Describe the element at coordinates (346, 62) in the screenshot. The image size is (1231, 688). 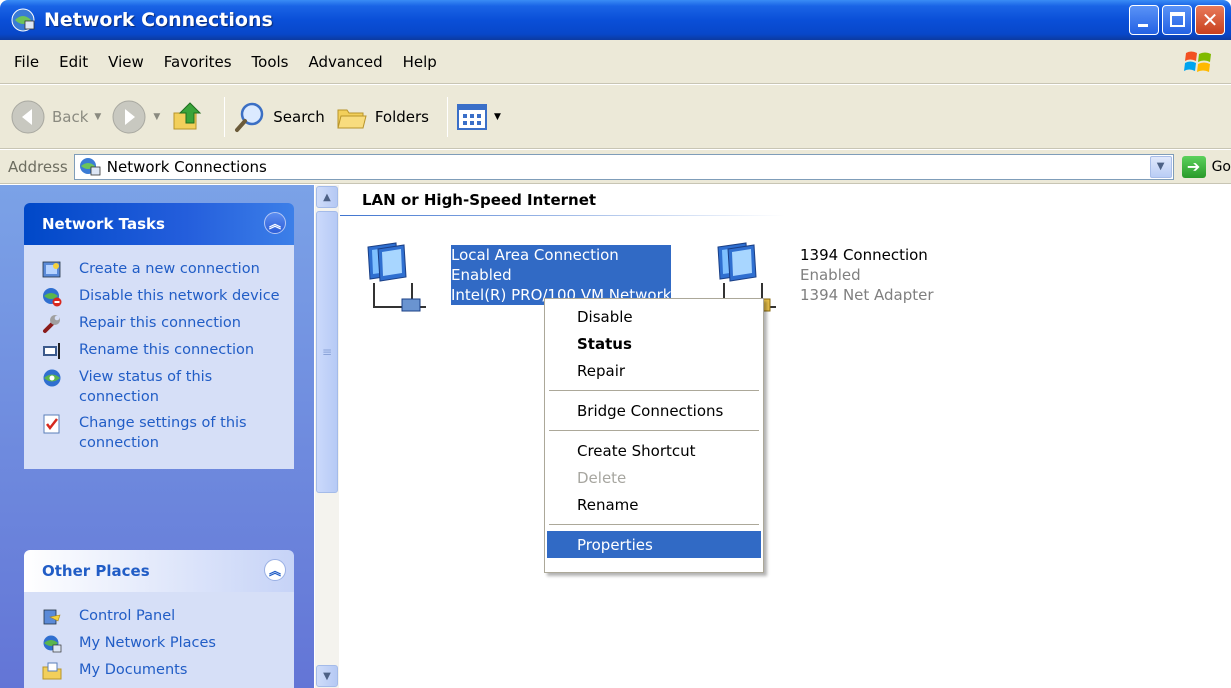
I see `menu-advanced: Advanced` at that location.